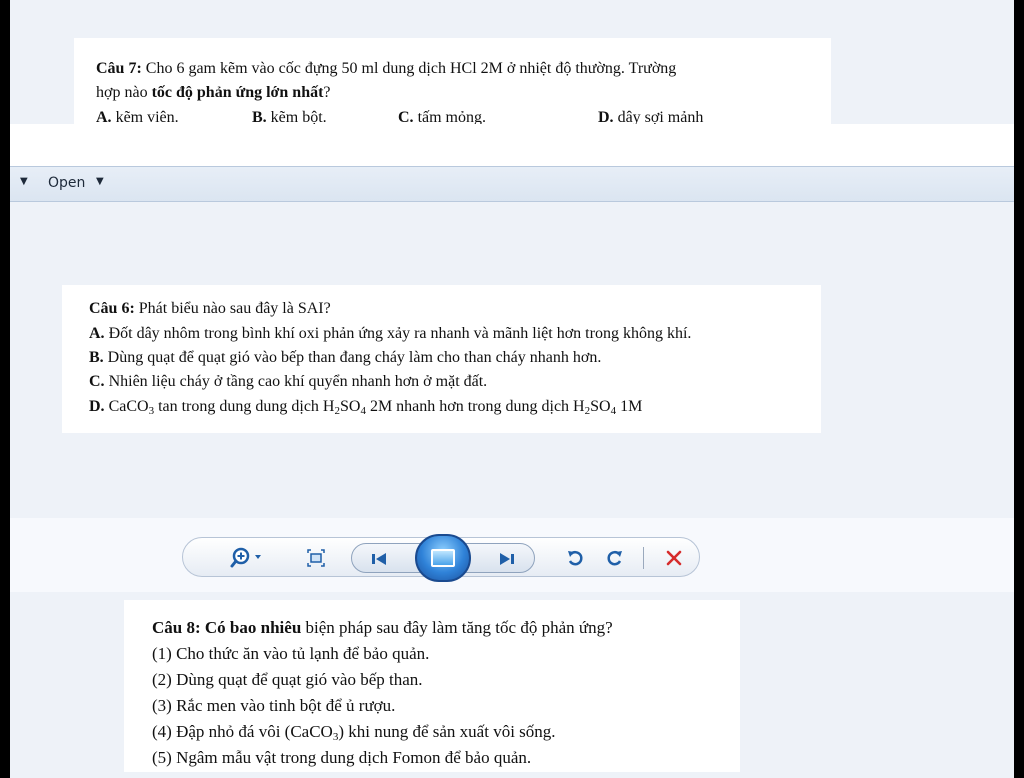  What do you see at coordinates (232, 308) in the screenshot?
I see `question-6-text: Phát biểu nào sau đây là SAI?` at bounding box center [232, 308].